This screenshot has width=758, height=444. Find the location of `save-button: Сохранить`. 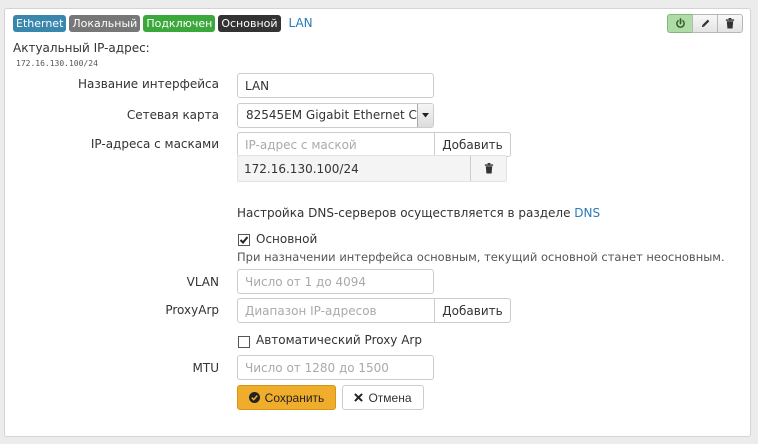

save-button: Сохранить is located at coordinates (286, 397).